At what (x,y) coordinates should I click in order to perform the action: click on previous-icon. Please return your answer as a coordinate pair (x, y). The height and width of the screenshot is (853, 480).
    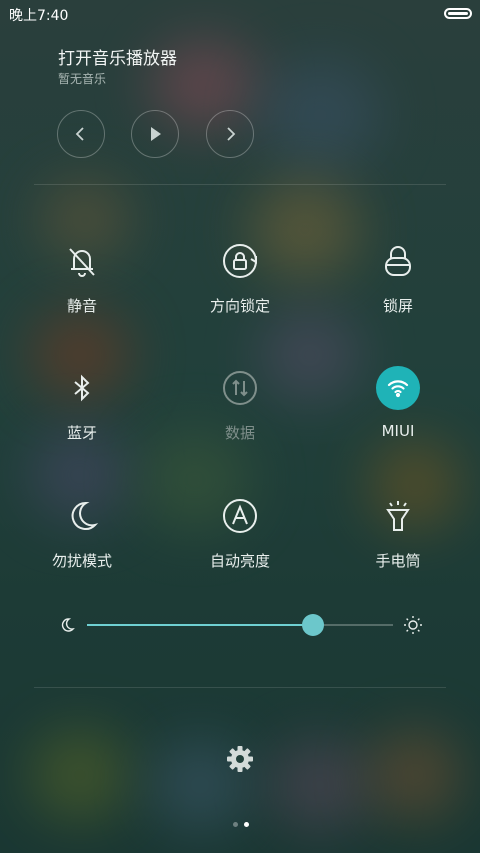
    Looking at the image, I should click on (79, 134).